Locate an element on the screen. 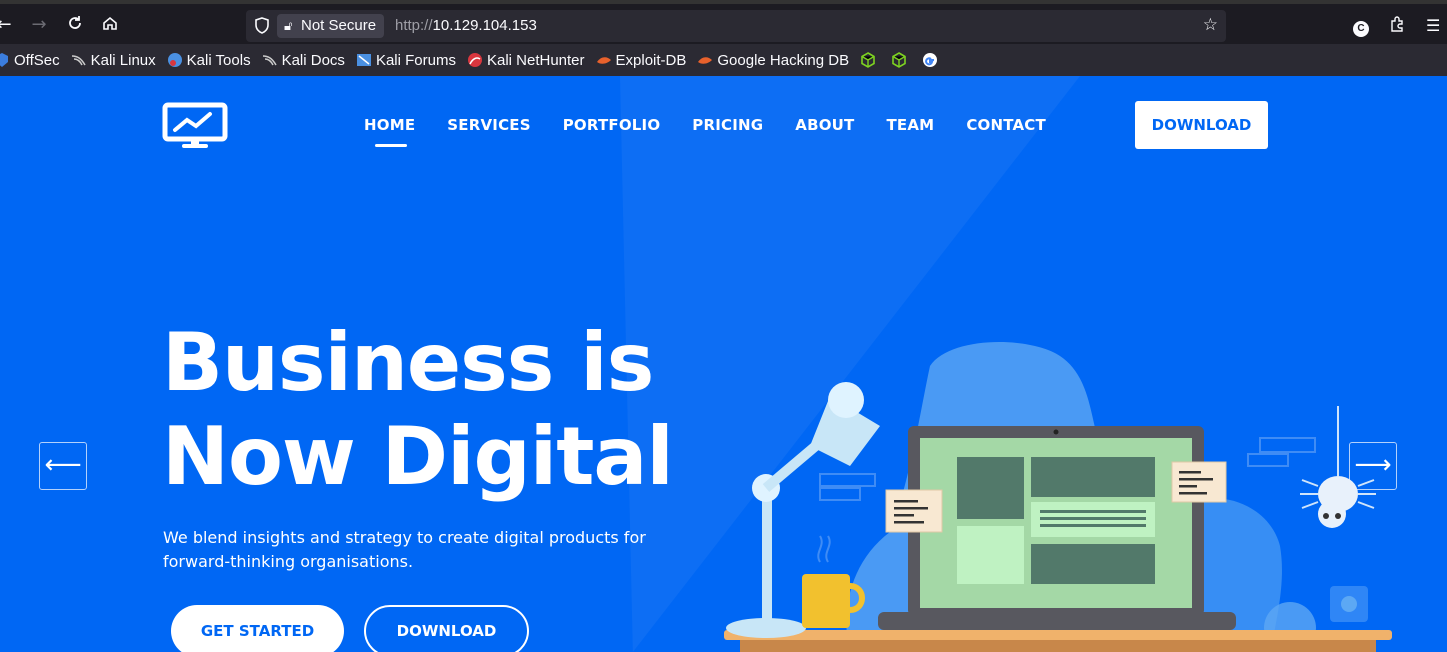 This screenshot has height=652, width=1447. not-secure-label: Not Secure is located at coordinates (339, 25).